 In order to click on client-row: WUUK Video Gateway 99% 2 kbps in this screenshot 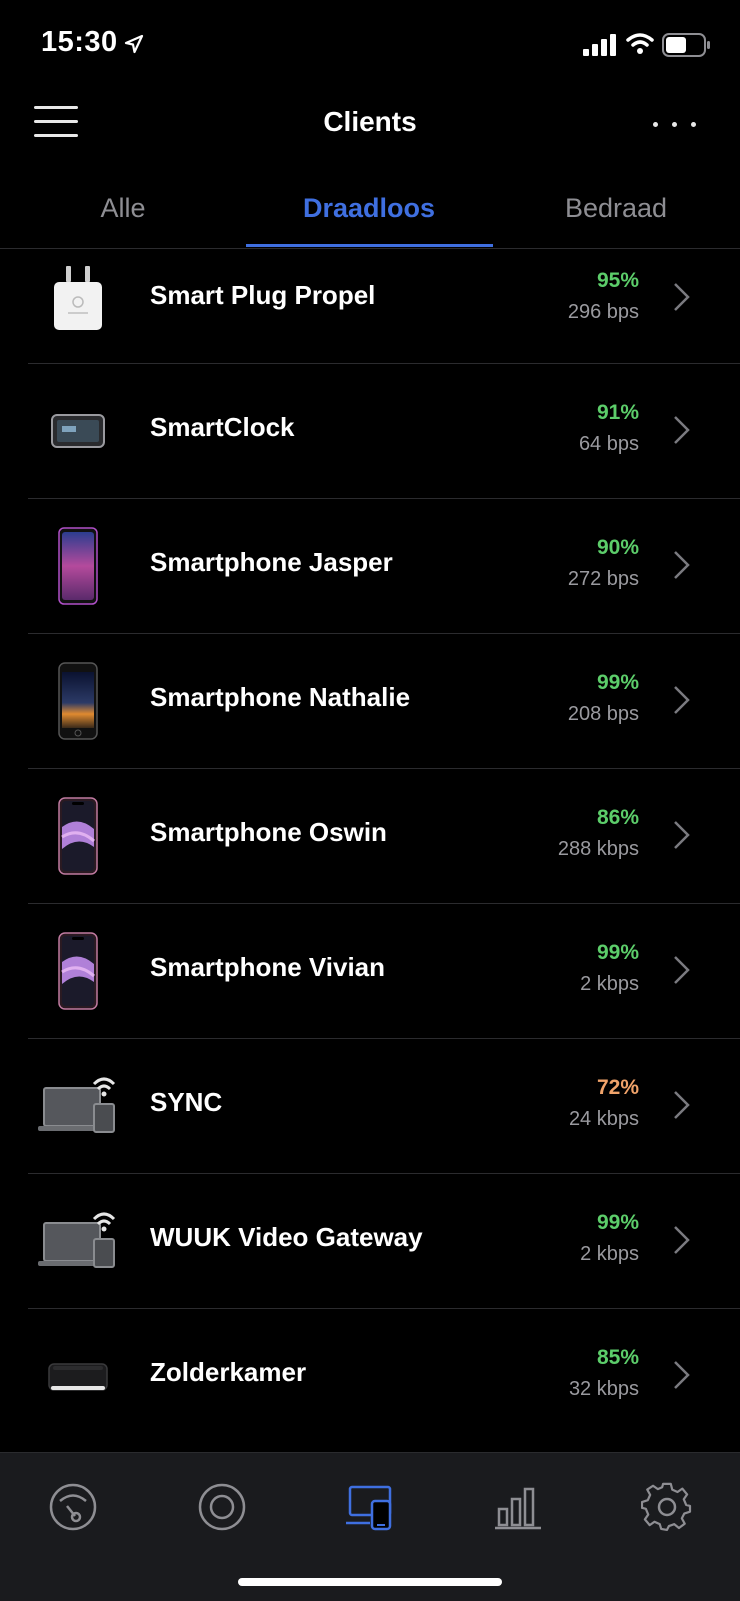, I will do `click(370, 1241)`.